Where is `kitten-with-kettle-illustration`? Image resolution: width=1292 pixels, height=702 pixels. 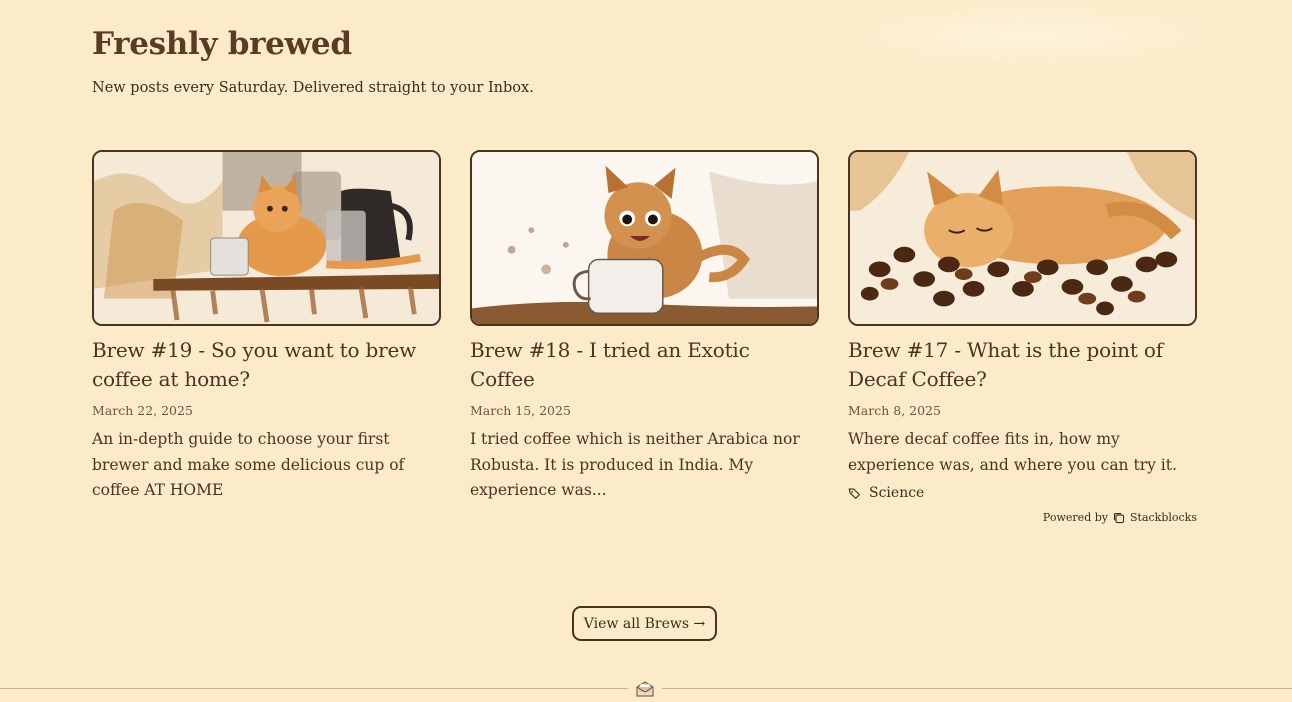
kitten-with-kettle-illustration is located at coordinates (266, 238).